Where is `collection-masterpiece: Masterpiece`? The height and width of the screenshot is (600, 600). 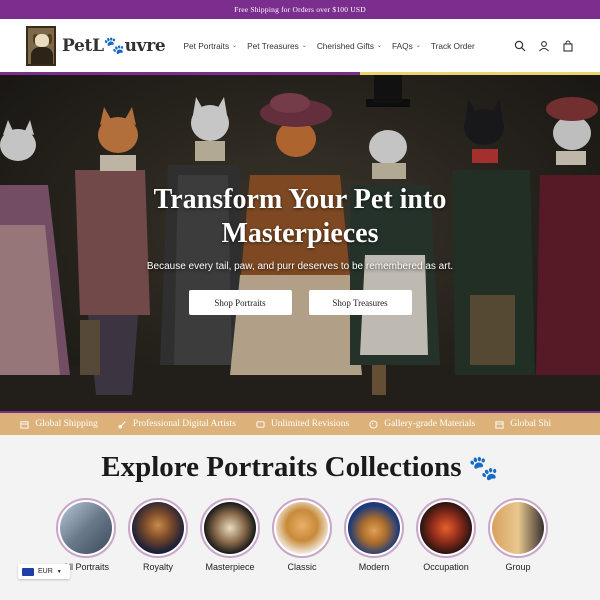 collection-masterpiece: Masterpiece is located at coordinates (230, 535).